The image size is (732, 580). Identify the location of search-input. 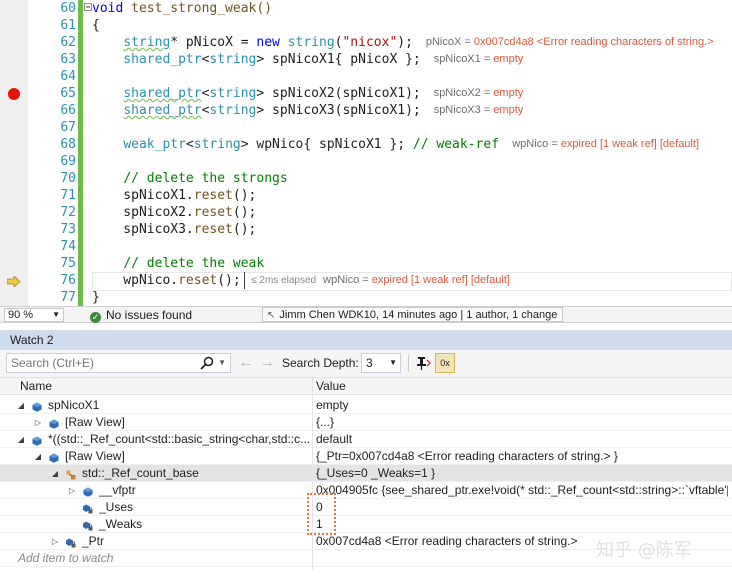
(102, 363).